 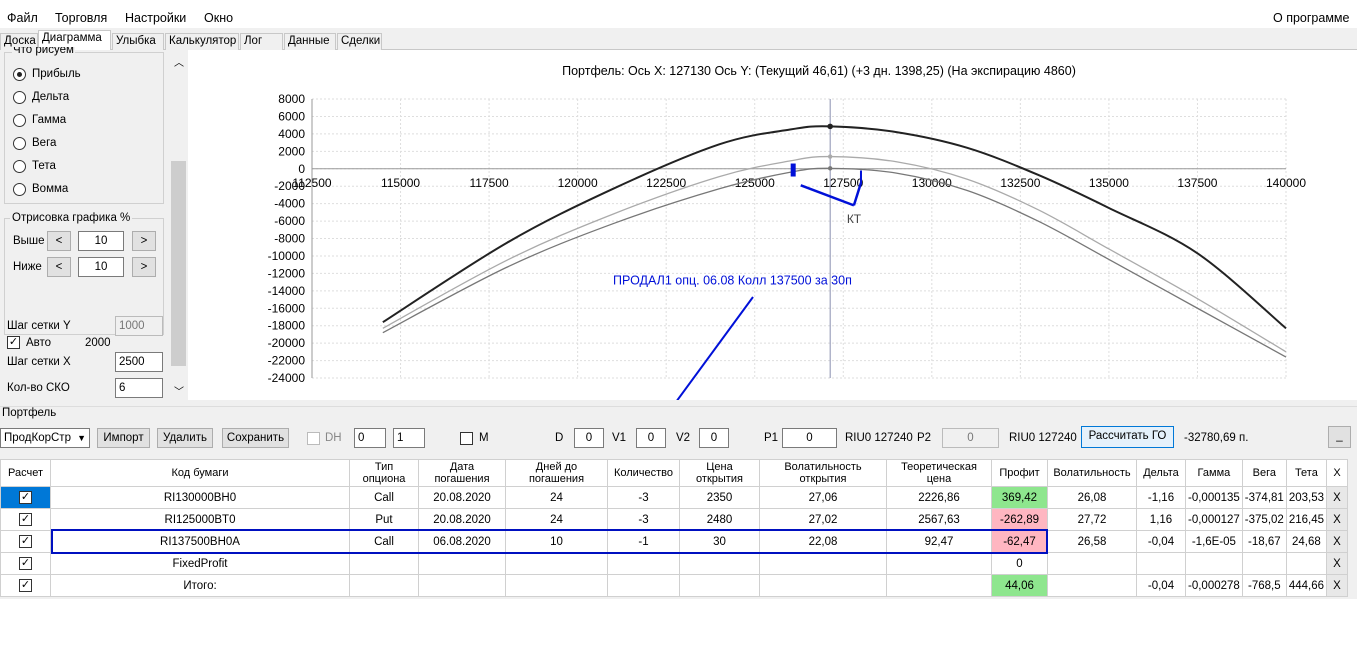 What do you see at coordinates (200, 473) in the screenshot?
I see `col-header: Код бумаги` at bounding box center [200, 473].